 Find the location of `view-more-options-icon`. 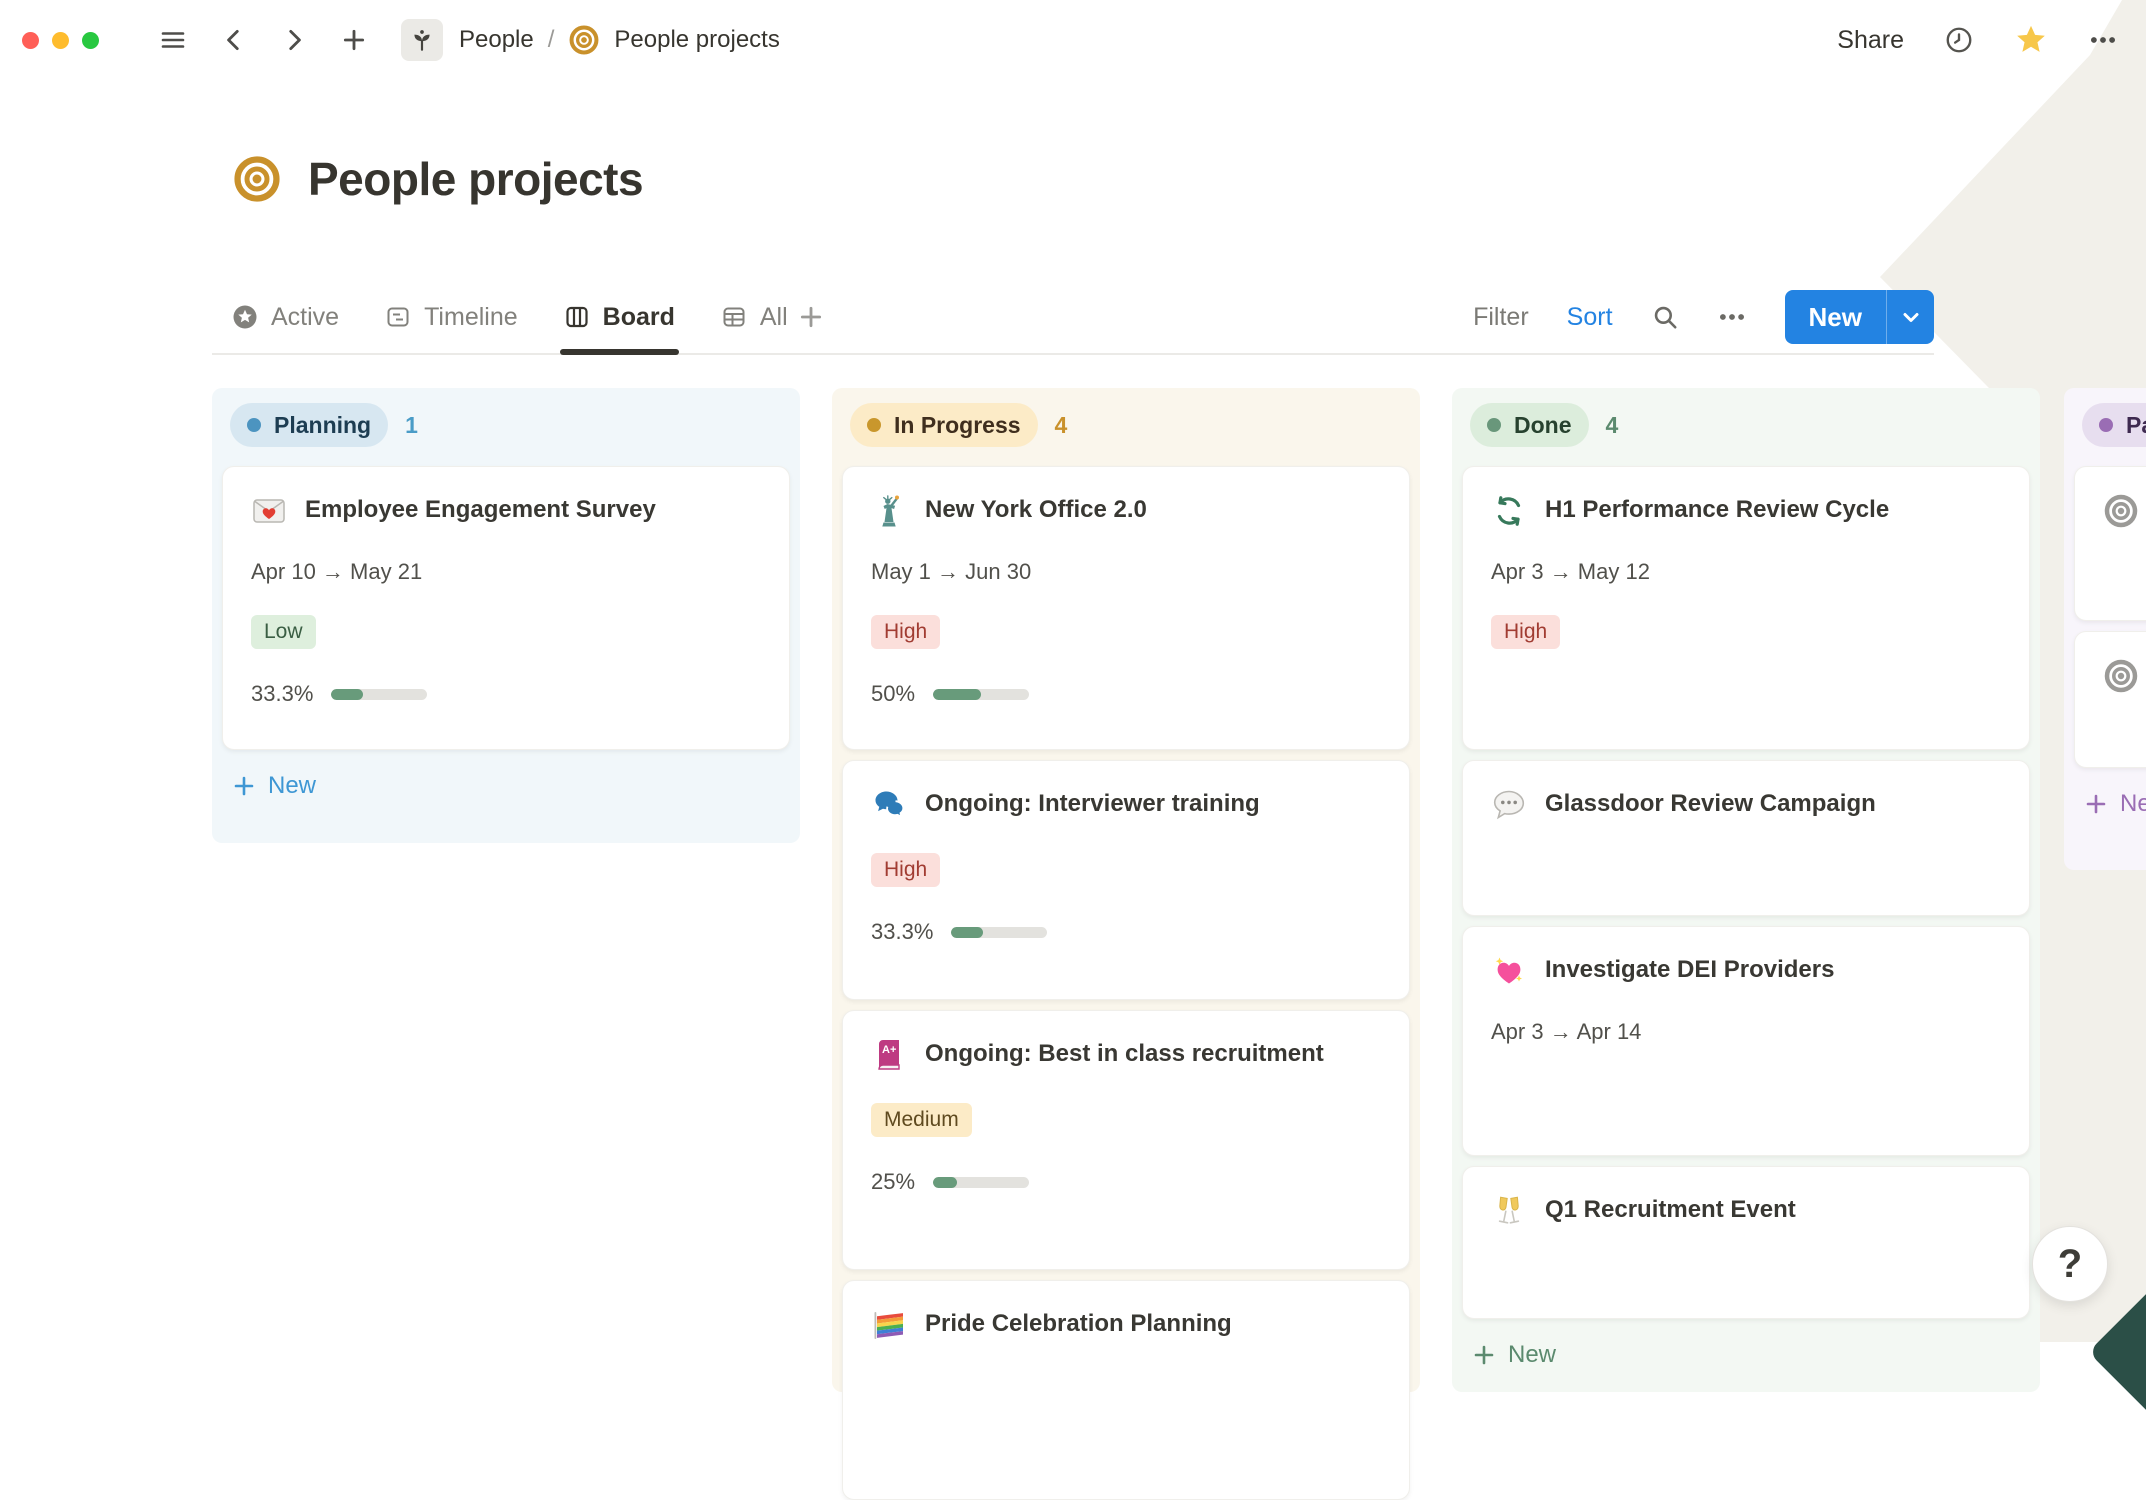

view-more-options-icon is located at coordinates (1732, 317).